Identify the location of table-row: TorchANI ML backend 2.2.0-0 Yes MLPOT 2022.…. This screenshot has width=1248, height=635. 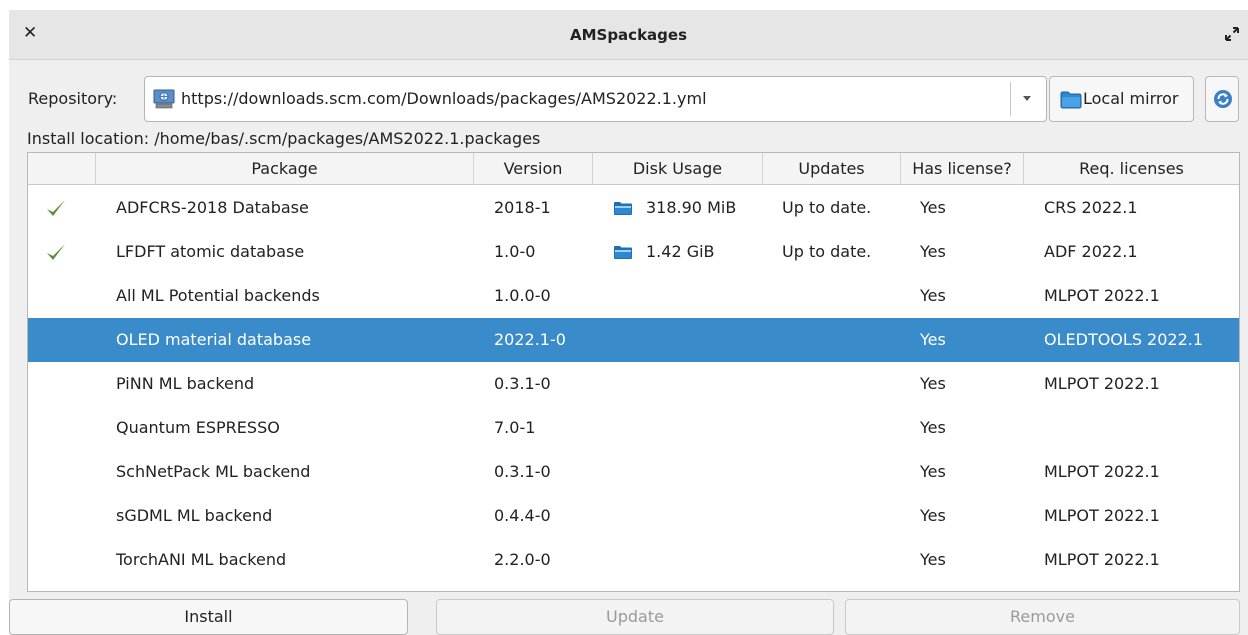
(633, 560).